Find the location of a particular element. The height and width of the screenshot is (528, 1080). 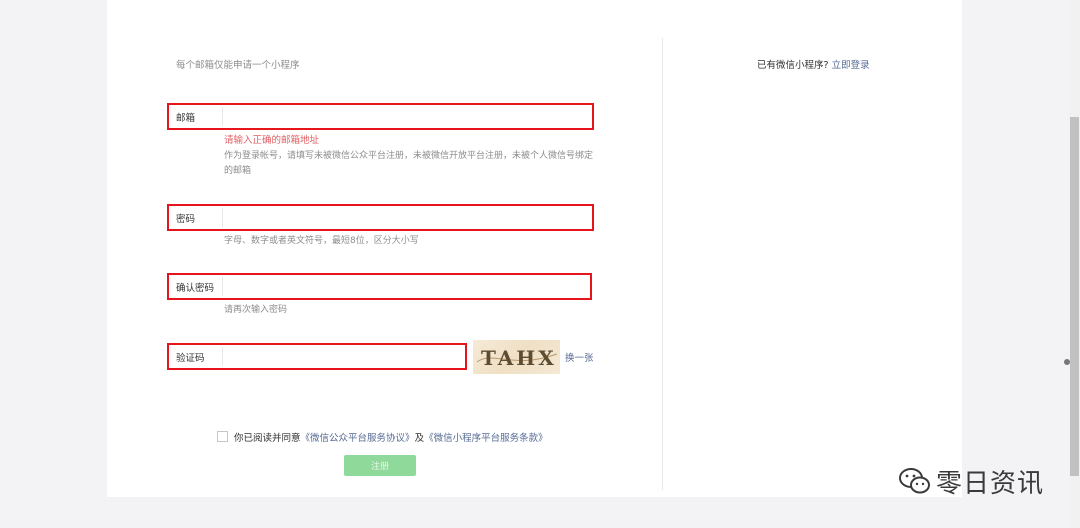

captcha-image: TAHX is located at coordinates (516, 357).